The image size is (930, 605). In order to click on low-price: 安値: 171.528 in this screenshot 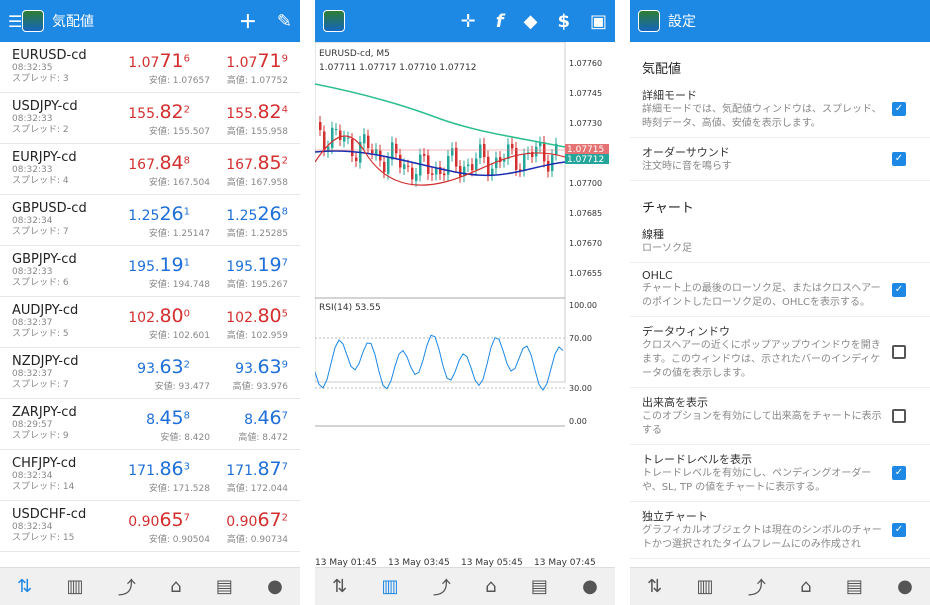, I will do `click(179, 489)`.